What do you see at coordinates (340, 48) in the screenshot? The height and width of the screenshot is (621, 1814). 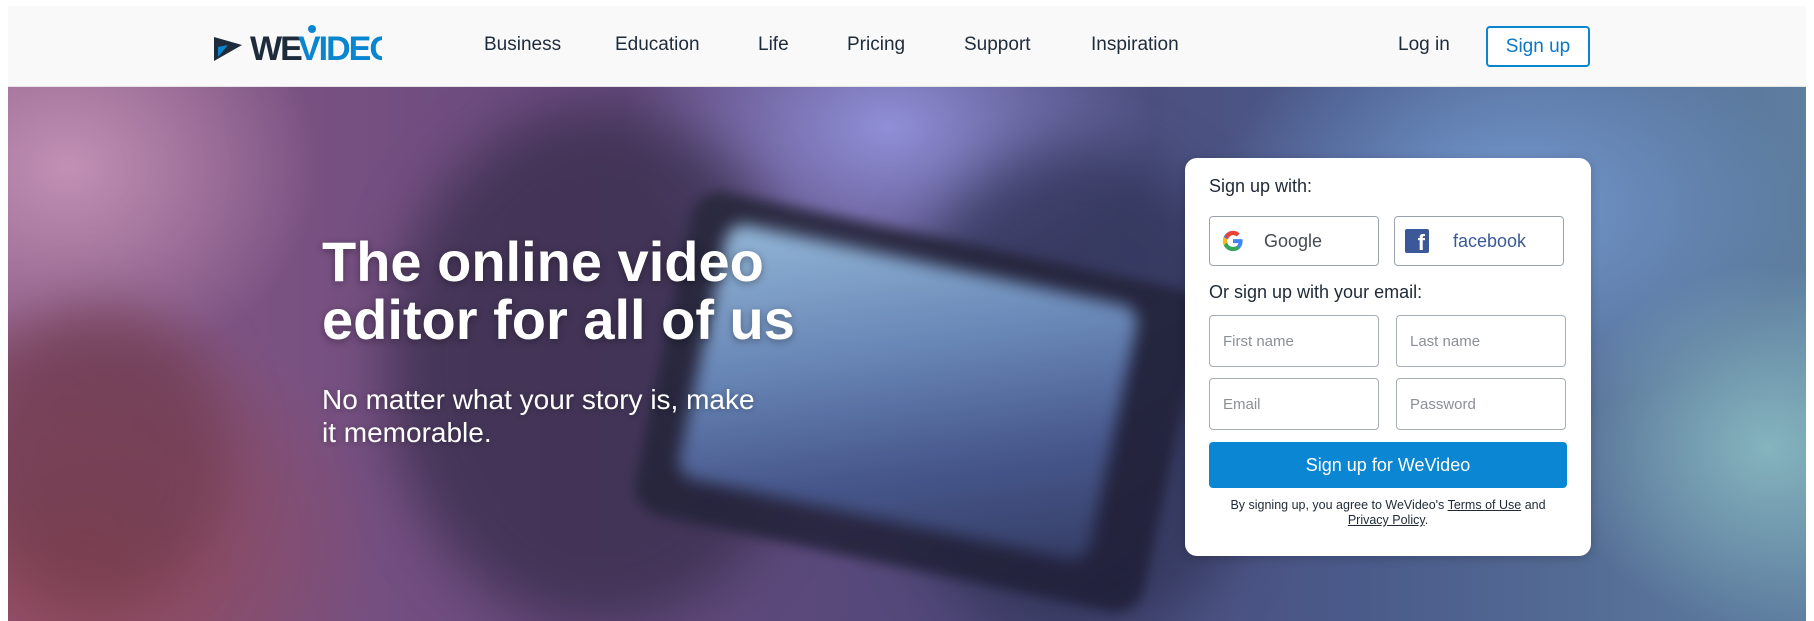 I see `svg-text: VIDEO` at bounding box center [340, 48].